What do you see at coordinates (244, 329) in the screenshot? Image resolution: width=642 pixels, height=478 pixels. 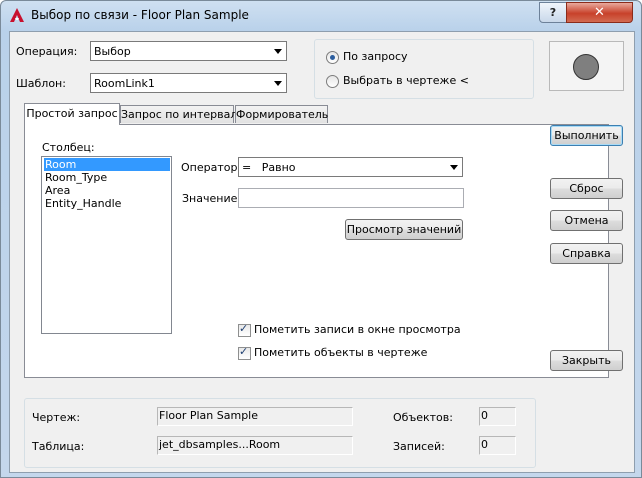 I see `mark-records-checkbox` at bounding box center [244, 329].